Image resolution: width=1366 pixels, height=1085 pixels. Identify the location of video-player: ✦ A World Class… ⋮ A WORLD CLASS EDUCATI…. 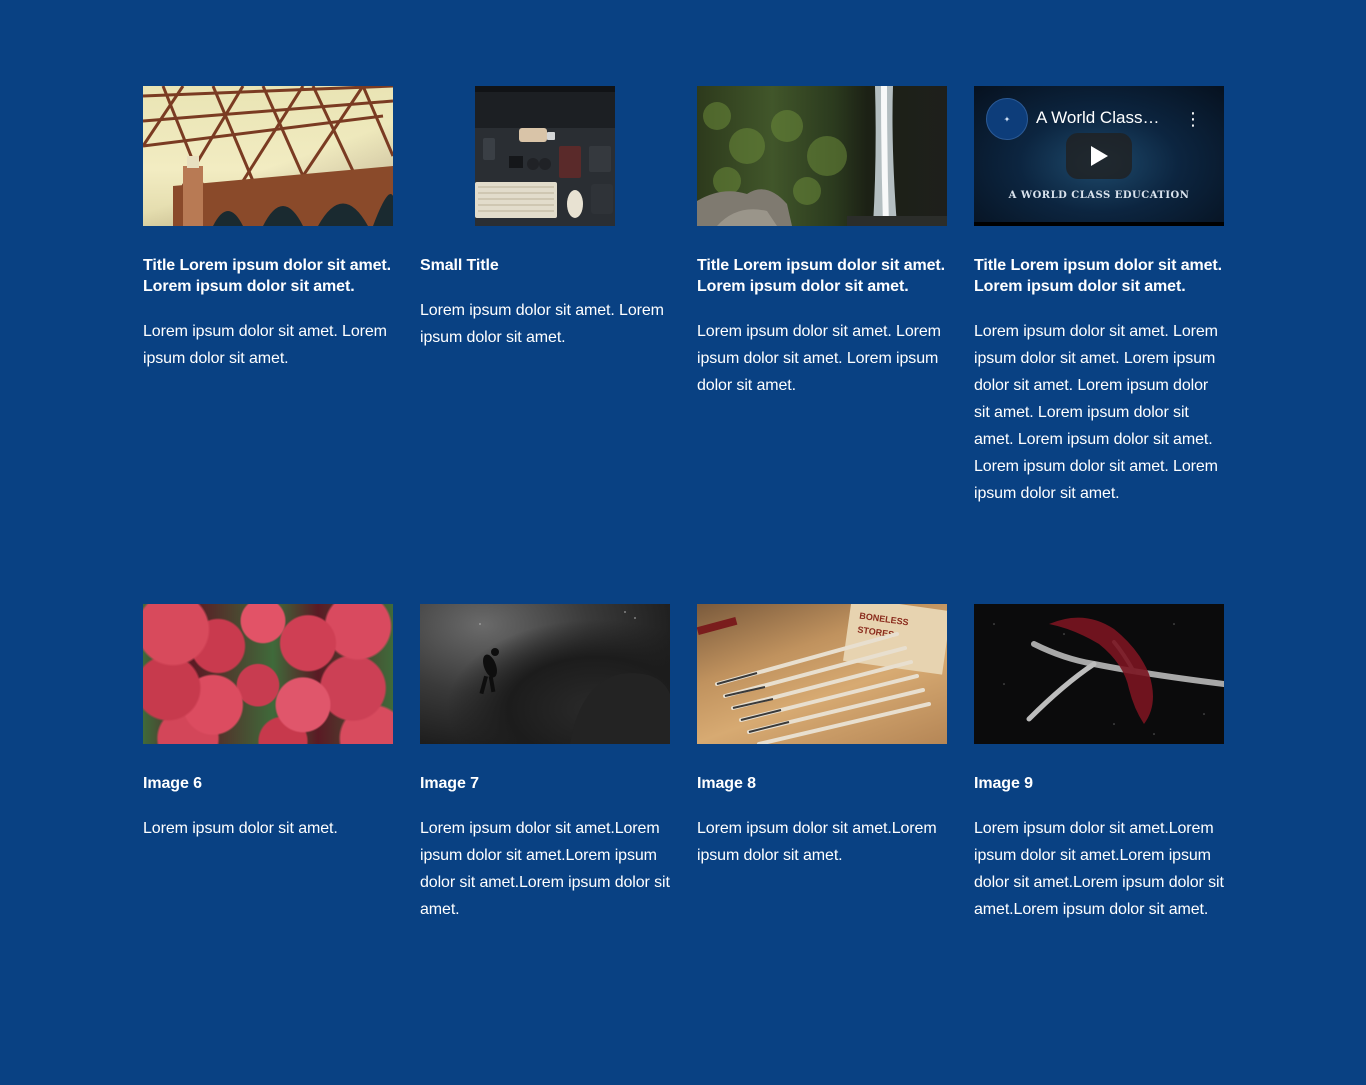
(1099, 156).